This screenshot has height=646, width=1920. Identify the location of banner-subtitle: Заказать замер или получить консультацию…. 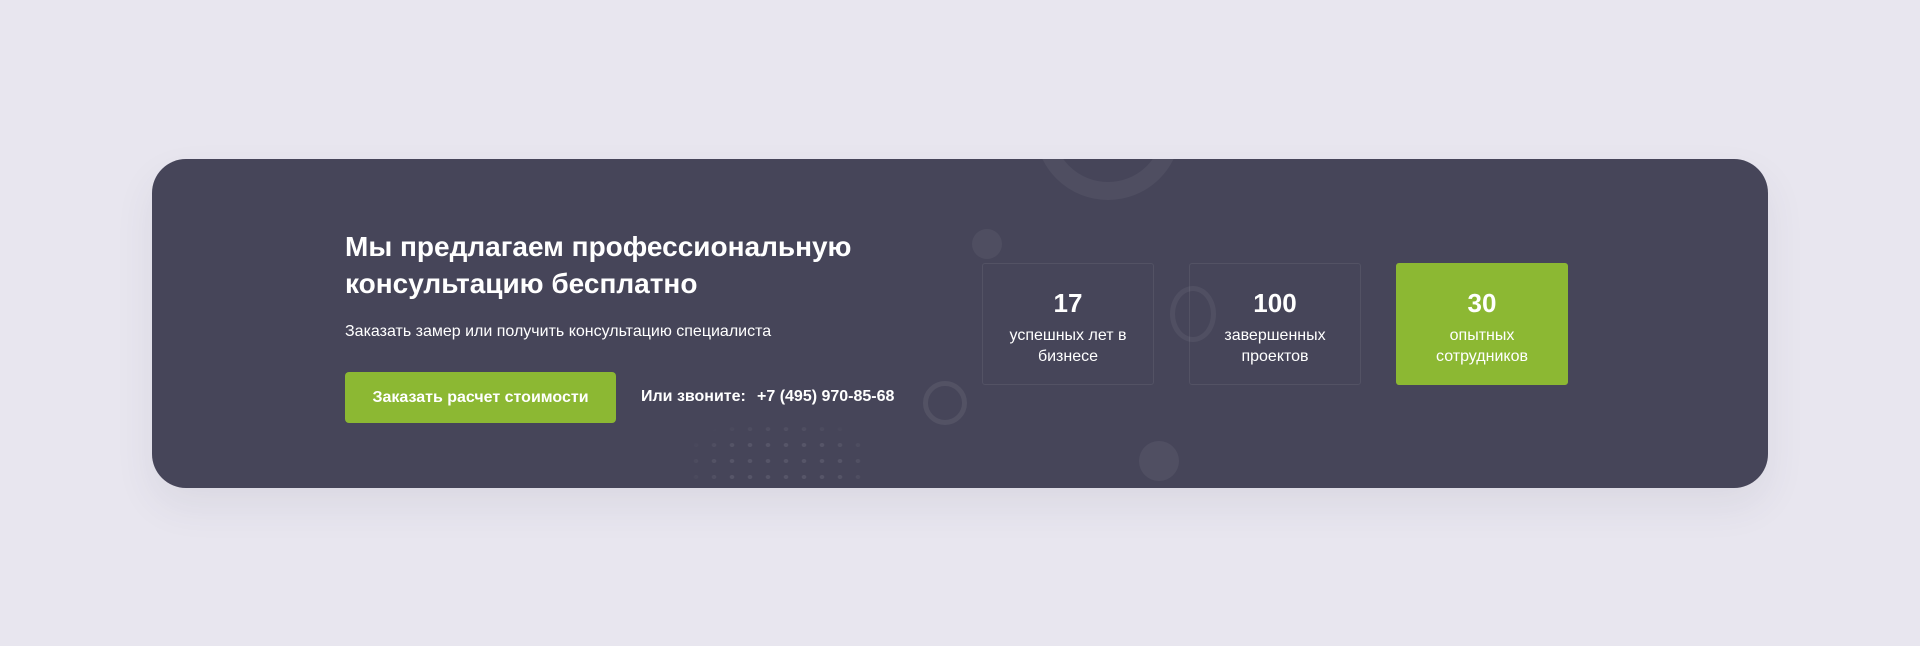
(558, 331).